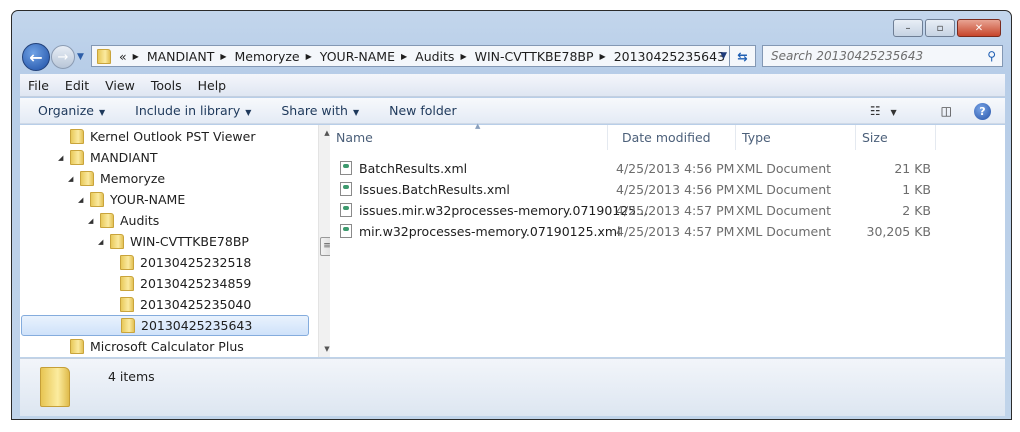 This screenshot has width=1020, height=432. What do you see at coordinates (742, 56) in the screenshot?
I see `refresh-button: ⇆` at bounding box center [742, 56].